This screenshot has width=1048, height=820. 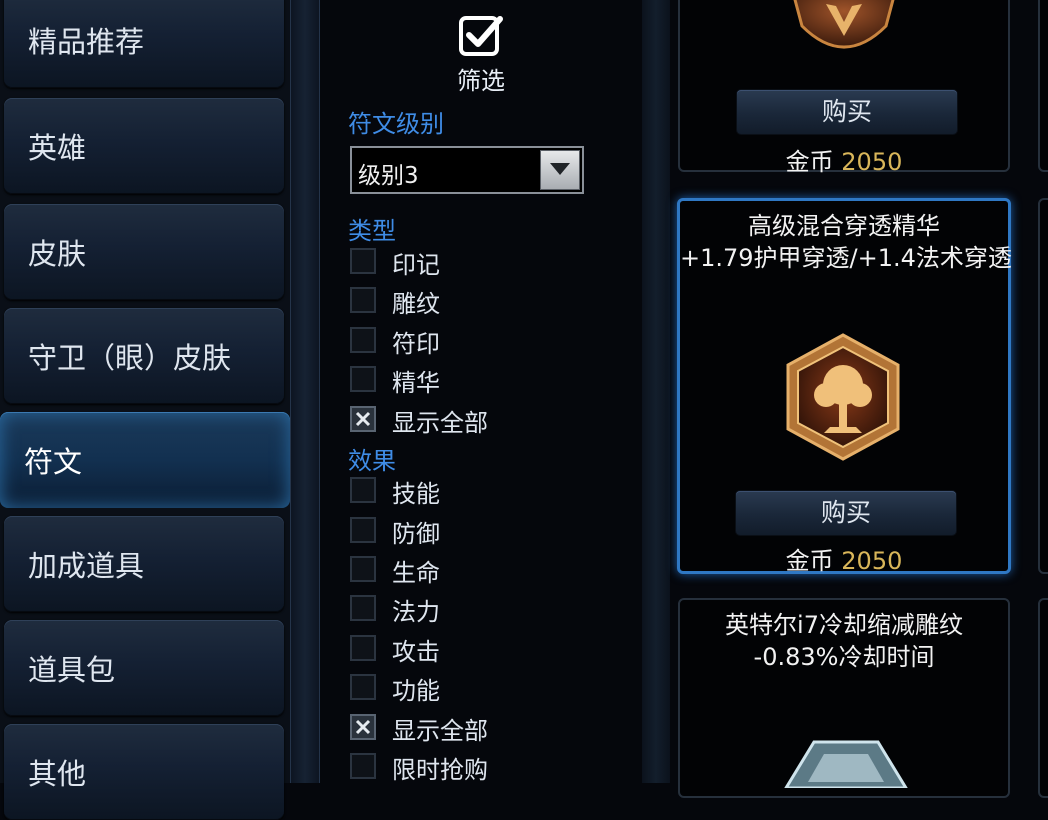 I want to click on effect-option-health: 生命, so click(x=490, y=569).